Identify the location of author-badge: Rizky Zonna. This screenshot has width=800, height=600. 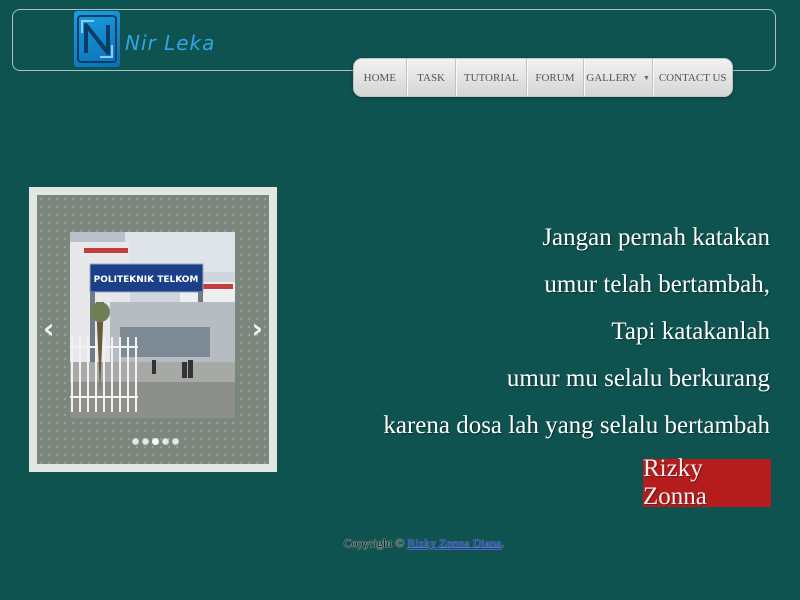
(707, 482).